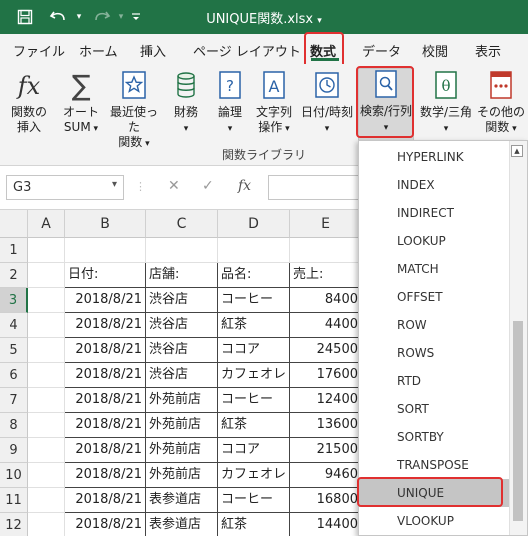 Image resolution: width=528 pixels, height=536 pixels. I want to click on row-header: 5, so click(14, 350).